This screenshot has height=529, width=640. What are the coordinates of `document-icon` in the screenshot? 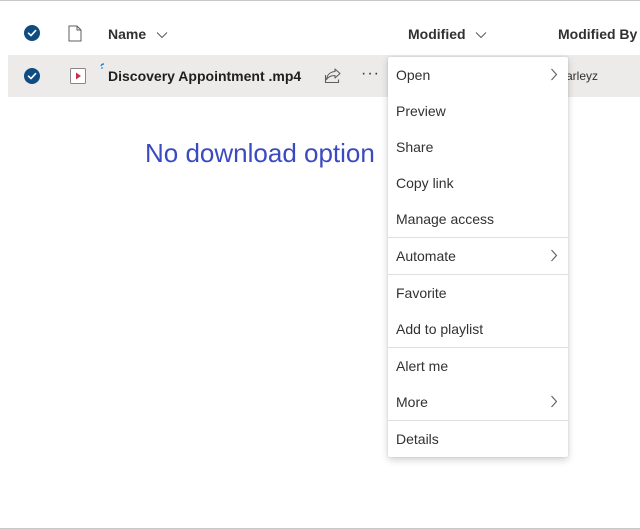 It's located at (75, 33).